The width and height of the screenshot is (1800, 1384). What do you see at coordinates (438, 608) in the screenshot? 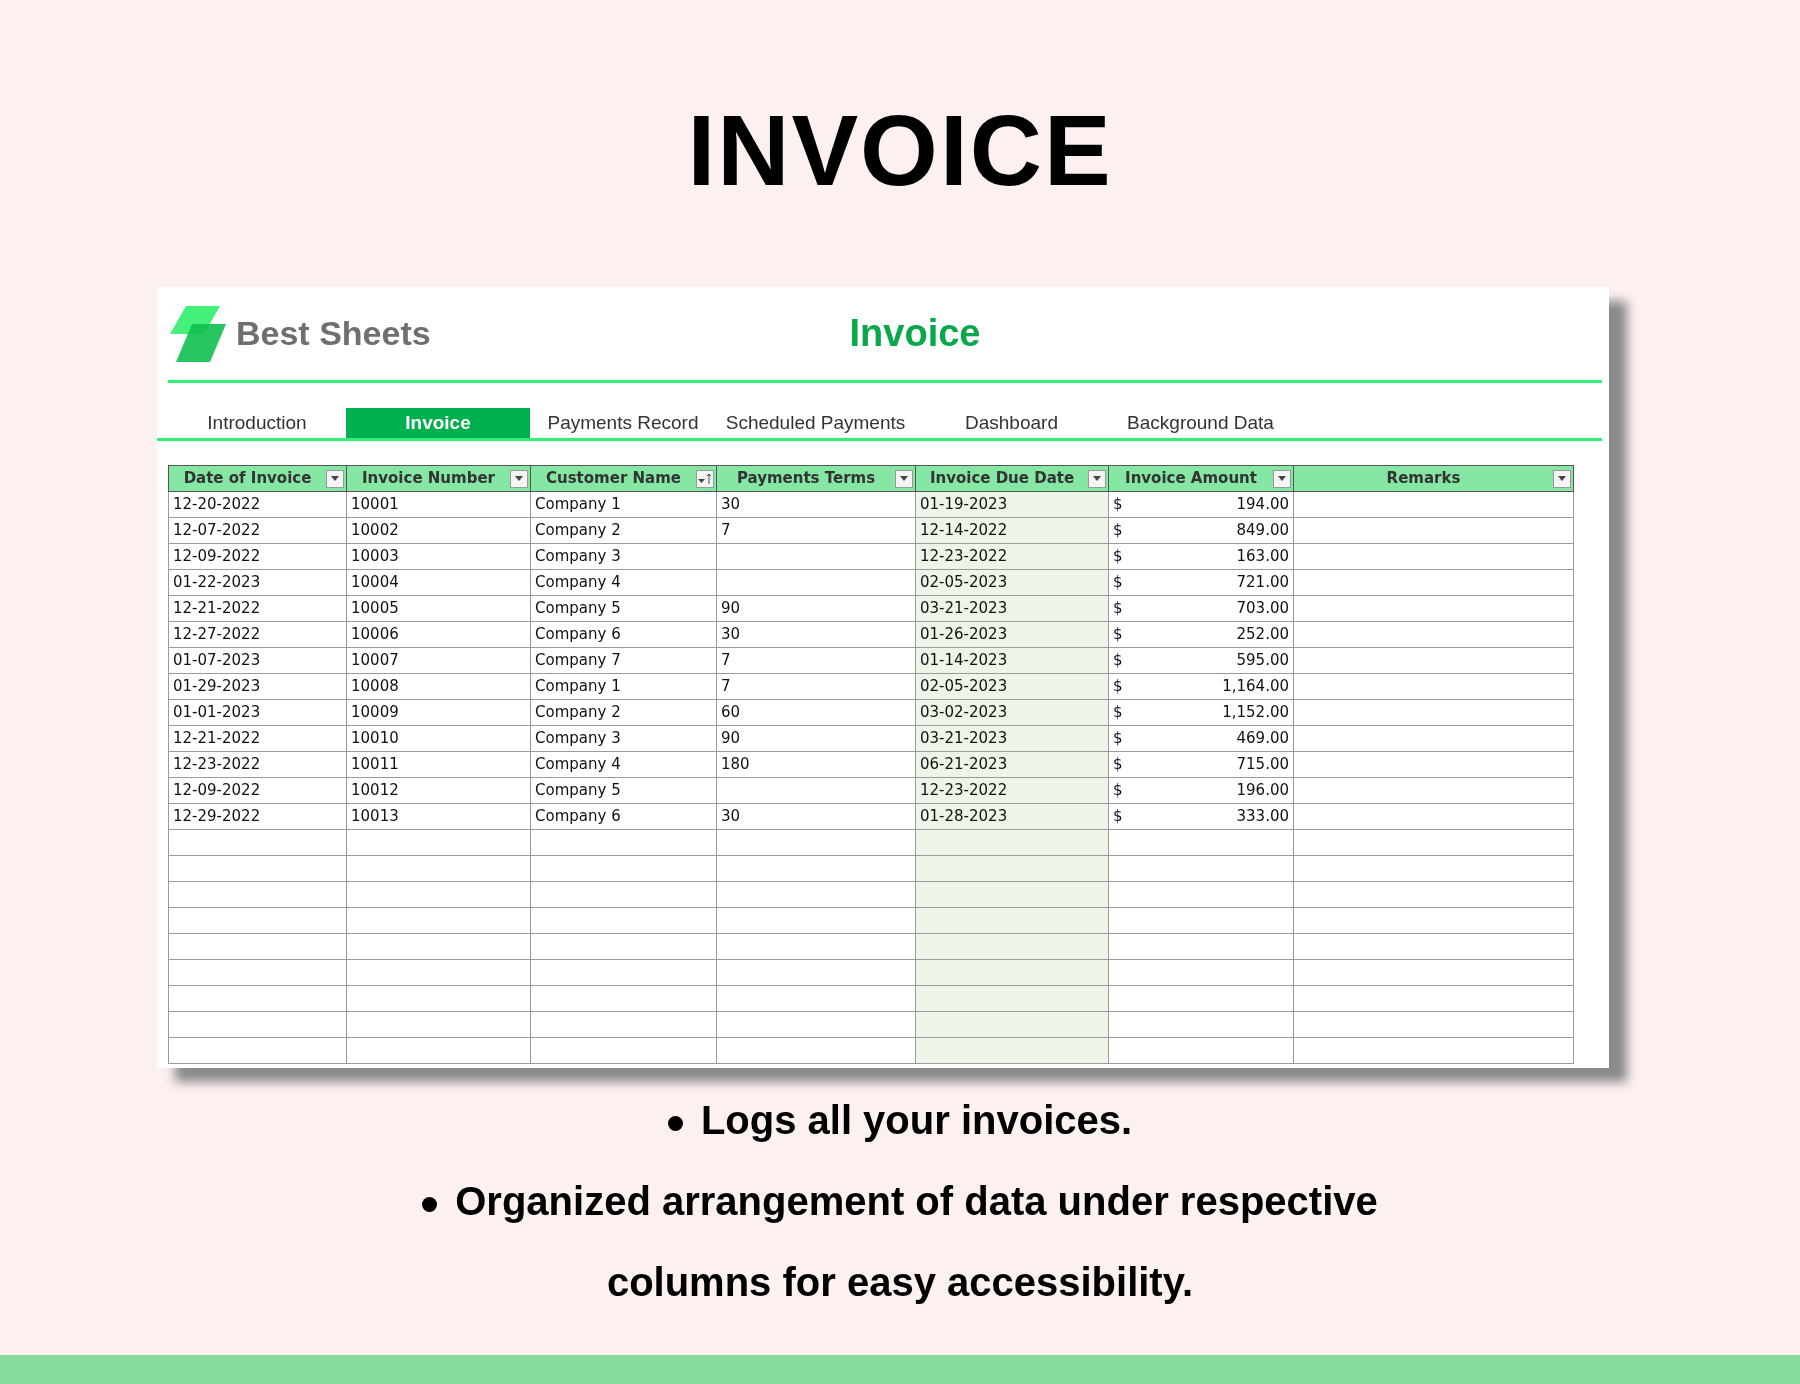
I see `table-cell: 10005` at bounding box center [438, 608].